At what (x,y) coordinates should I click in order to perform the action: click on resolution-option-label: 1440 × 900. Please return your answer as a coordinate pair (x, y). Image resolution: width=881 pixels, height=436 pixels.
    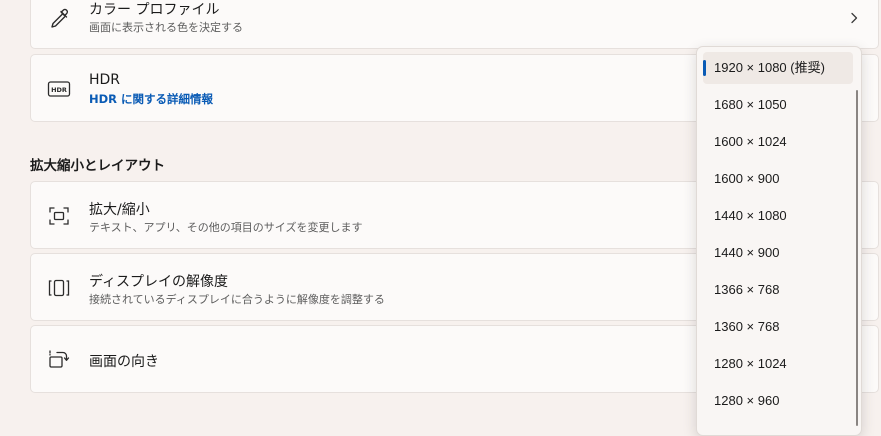
    Looking at the image, I should click on (747, 252).